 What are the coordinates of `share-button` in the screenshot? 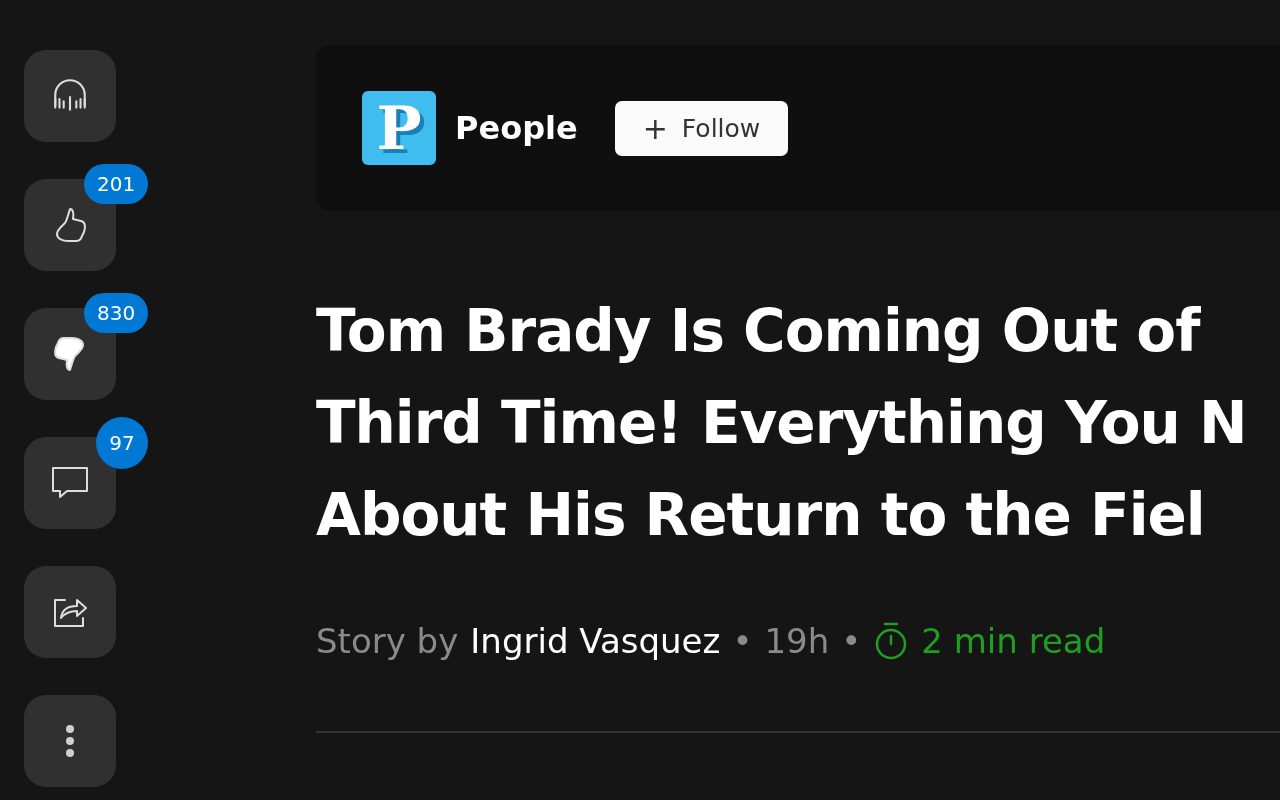 It's located at (70, 612).